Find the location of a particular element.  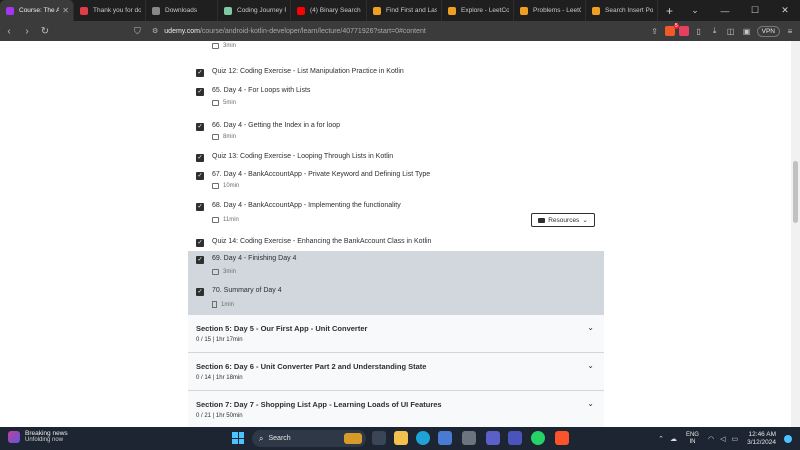

duration-text: 10min is located at coordinates (231, 186).